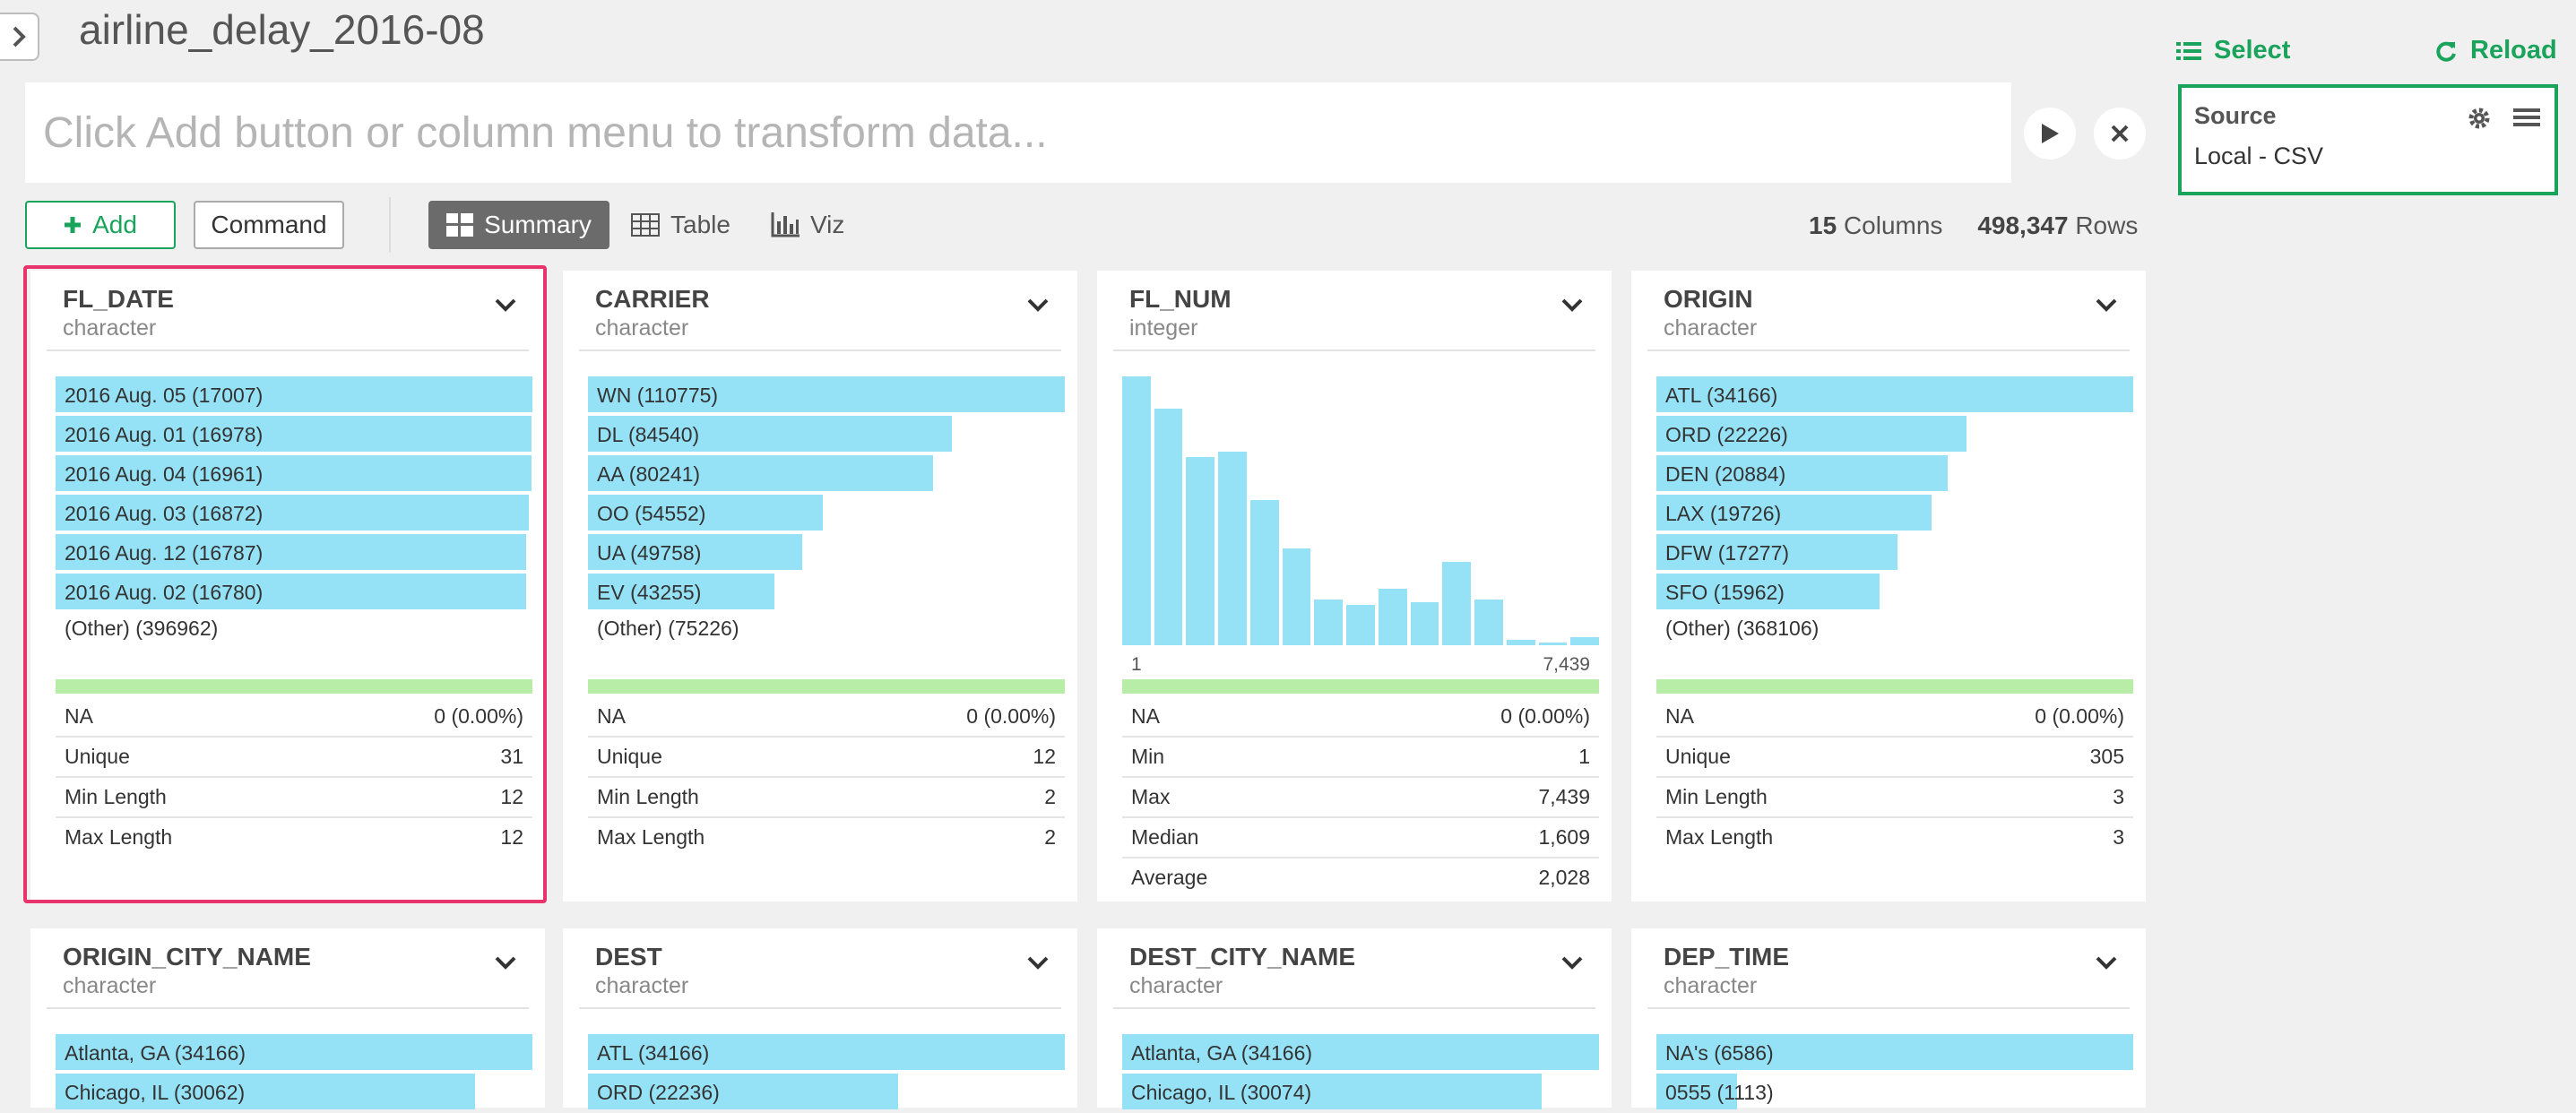 This screenshot has height=1113, width=2576. Describe the element at coordinates (648, 434) in the screenshot. I see `value-bar-label: DL (84540)` at that location.